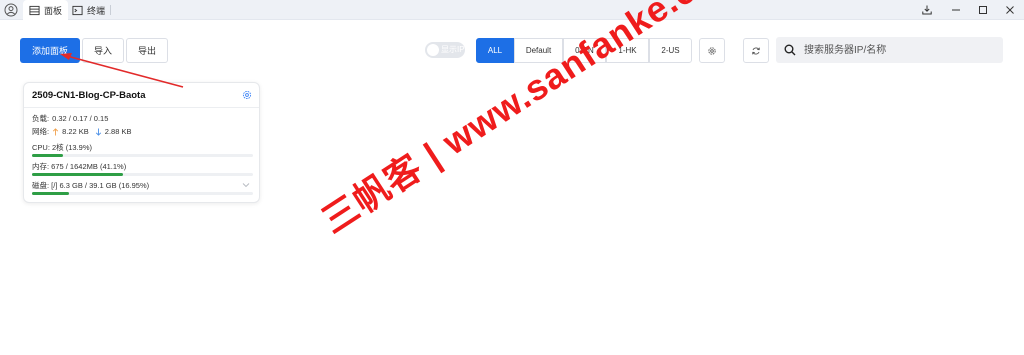  I want to click on import-button: 导入, so click(103, 50).